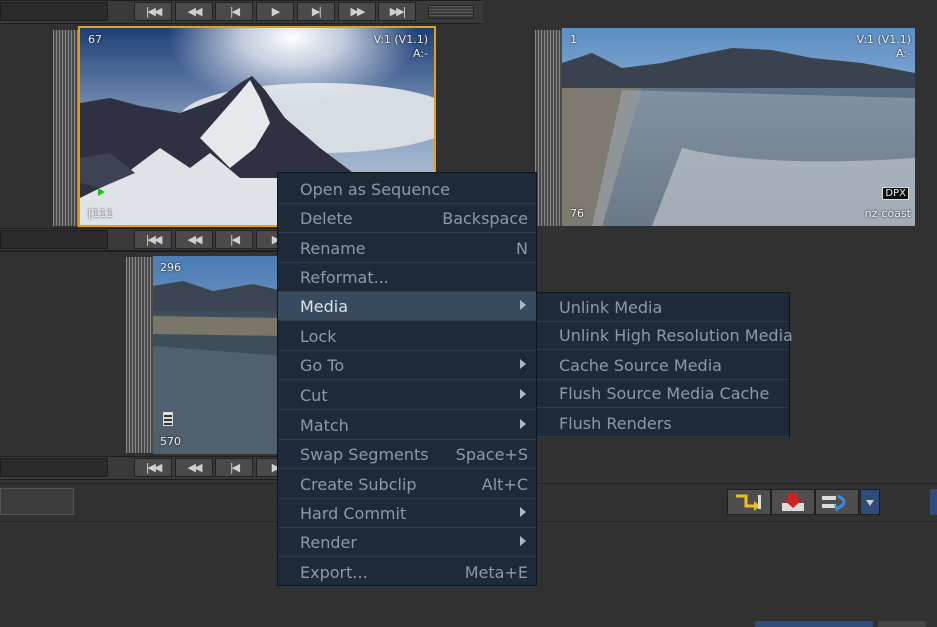 The width and height of the screenshot is (937, 627). What do you see at coordinates (407, 336) in the screenshot?
I see `menu-item-lock: Lock` at bounding box center [407, 336].